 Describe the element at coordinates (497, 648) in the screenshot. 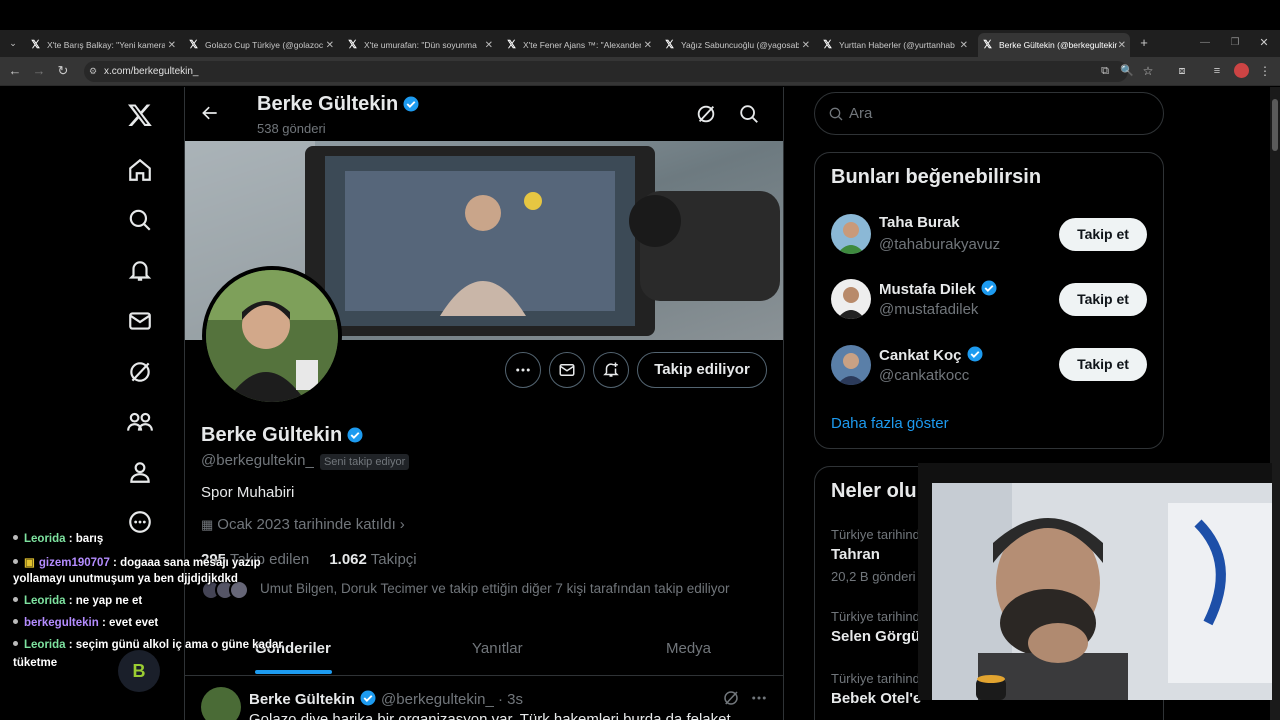

I see `tab-replies: Yanıtlar` at that location.